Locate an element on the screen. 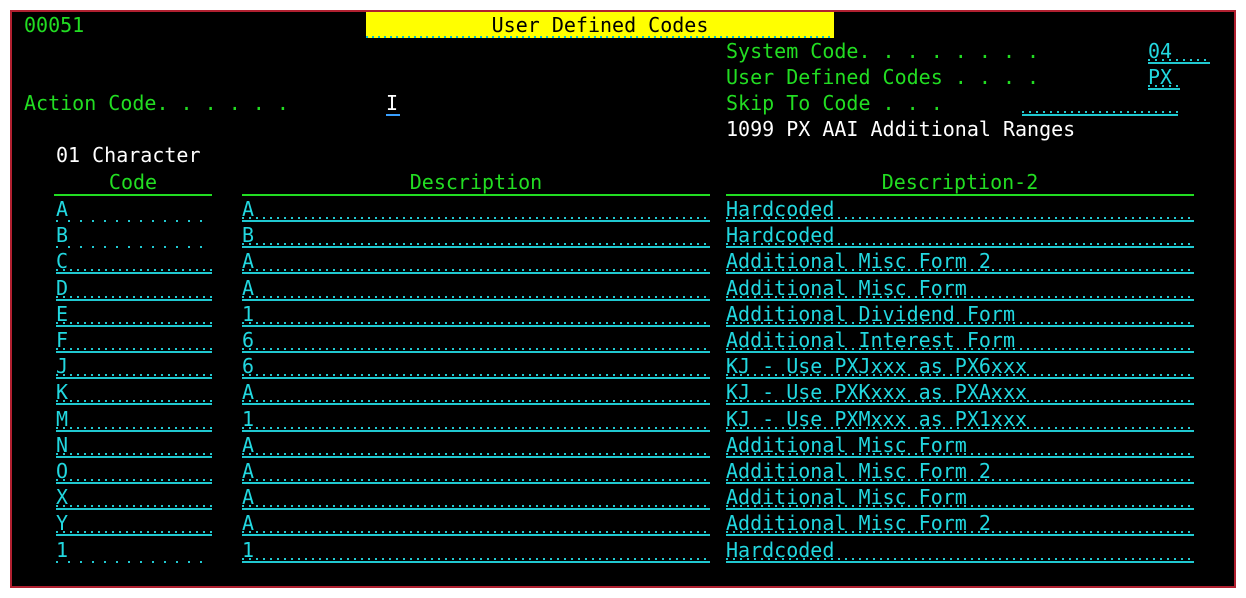 This screenshot has width=1246, height=598. table-cell-code: E is located at coordinates (134, 314).